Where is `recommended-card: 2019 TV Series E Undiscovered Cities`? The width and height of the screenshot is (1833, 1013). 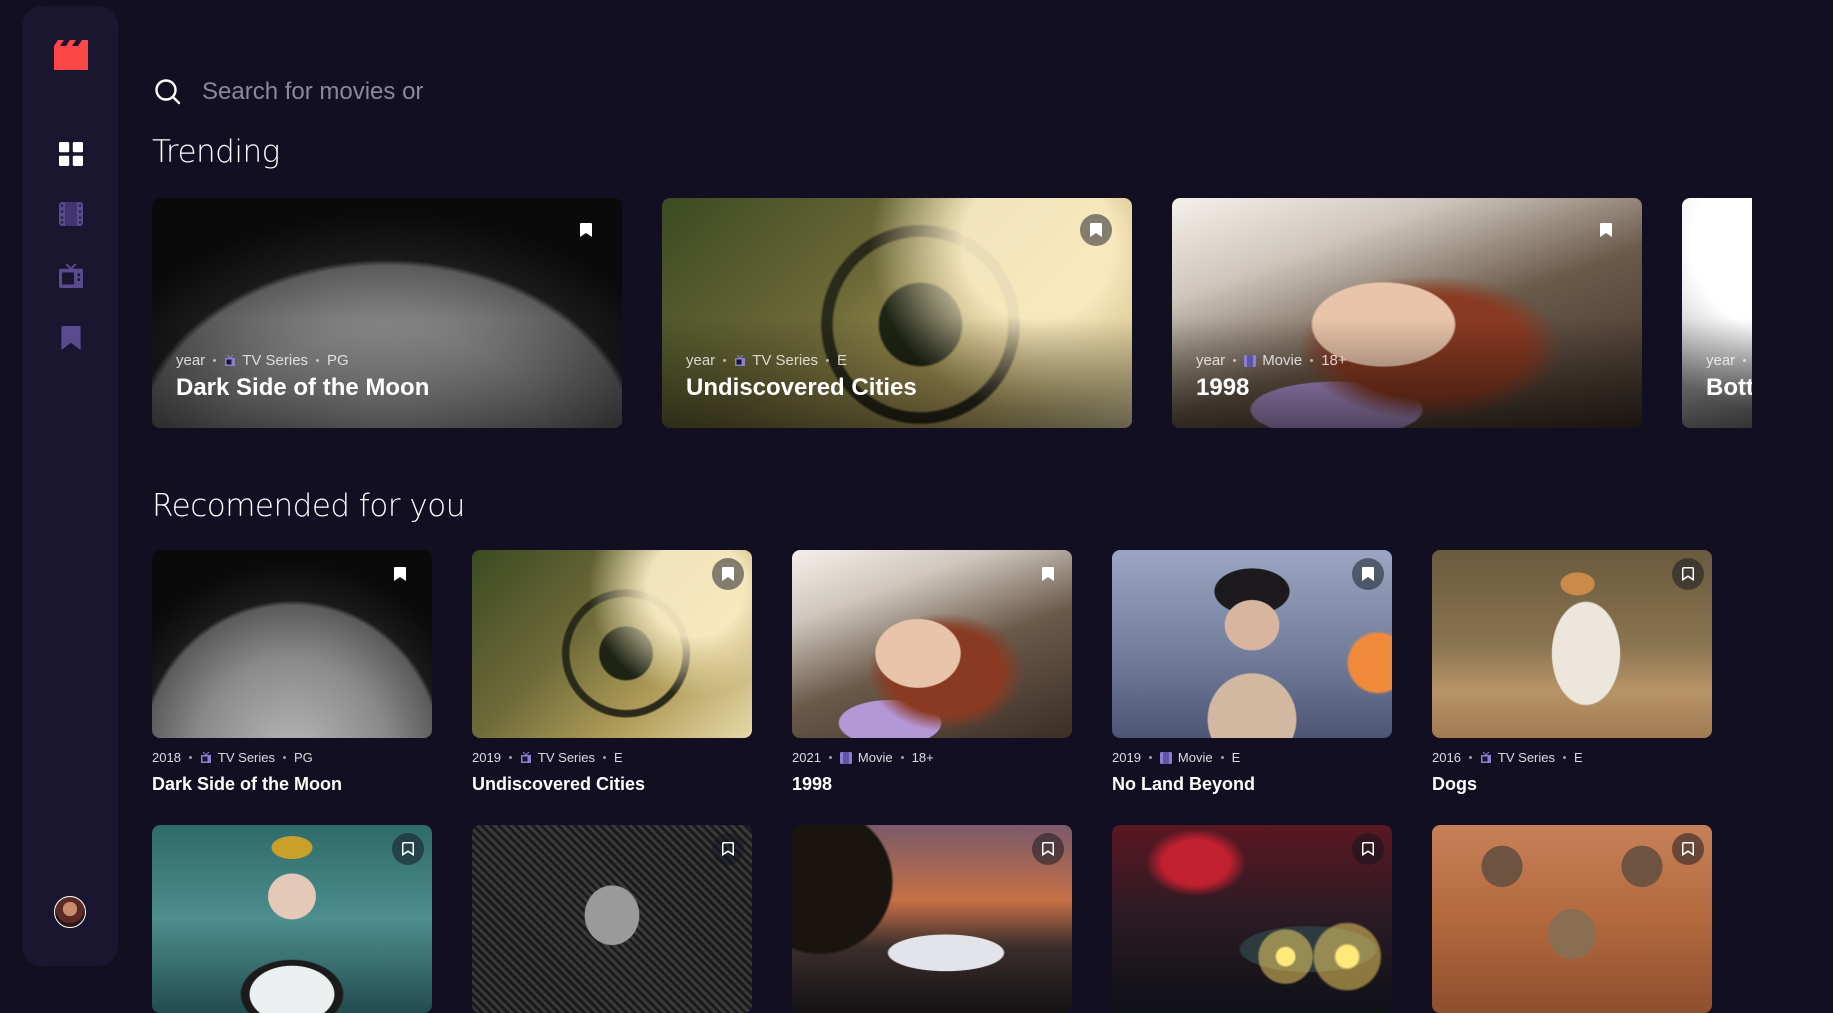
recommended-card: 2019 TV Series E Undiscovered Cities is located at coordinates (612, 672).